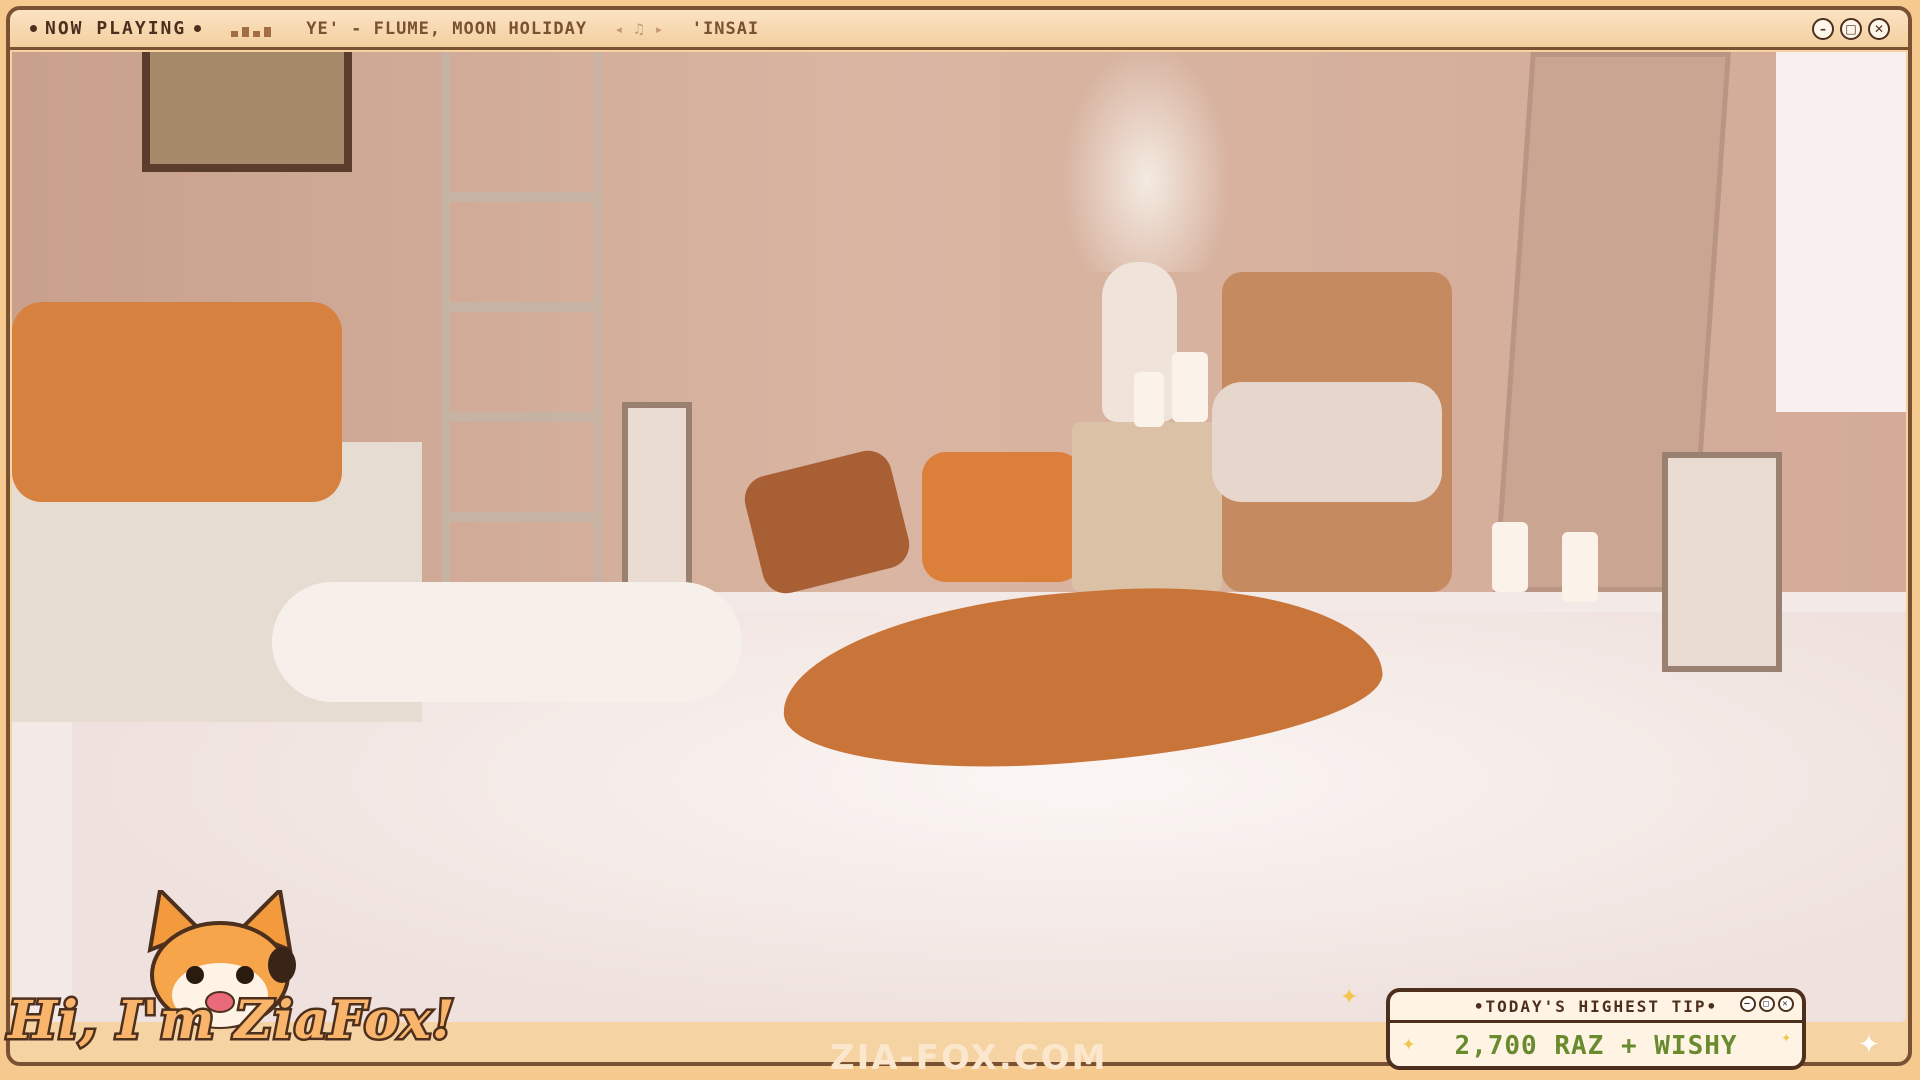 This screenshot has height=1080, width=1920. What do you see at coordinates (639, 28) in the screenshot?
I see `music-notes-icon: ◂ ♫ ▸` at bounding box center [639, 28].